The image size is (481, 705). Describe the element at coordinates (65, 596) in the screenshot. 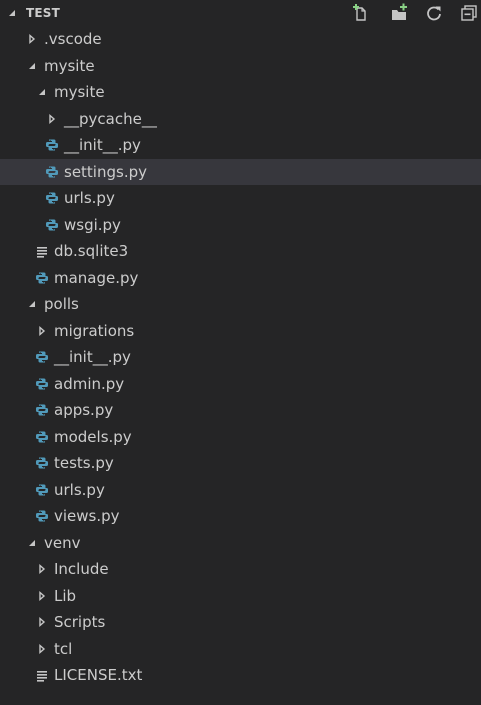

I see `tree-item-label: Lib` at that location.